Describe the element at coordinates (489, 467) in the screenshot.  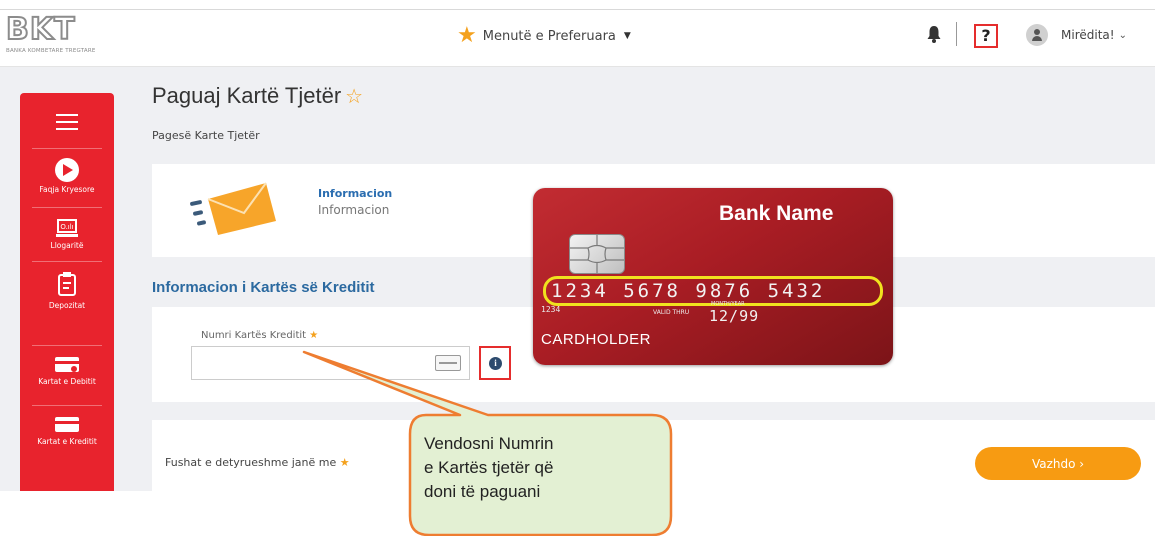
I see `callout-line: e Kartës tjetër që` at that location.